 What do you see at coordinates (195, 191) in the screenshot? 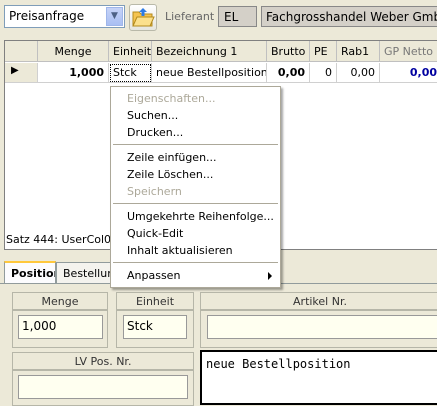
I see `menu-item-speichern: Speichern` at bounding box center [195, 191].